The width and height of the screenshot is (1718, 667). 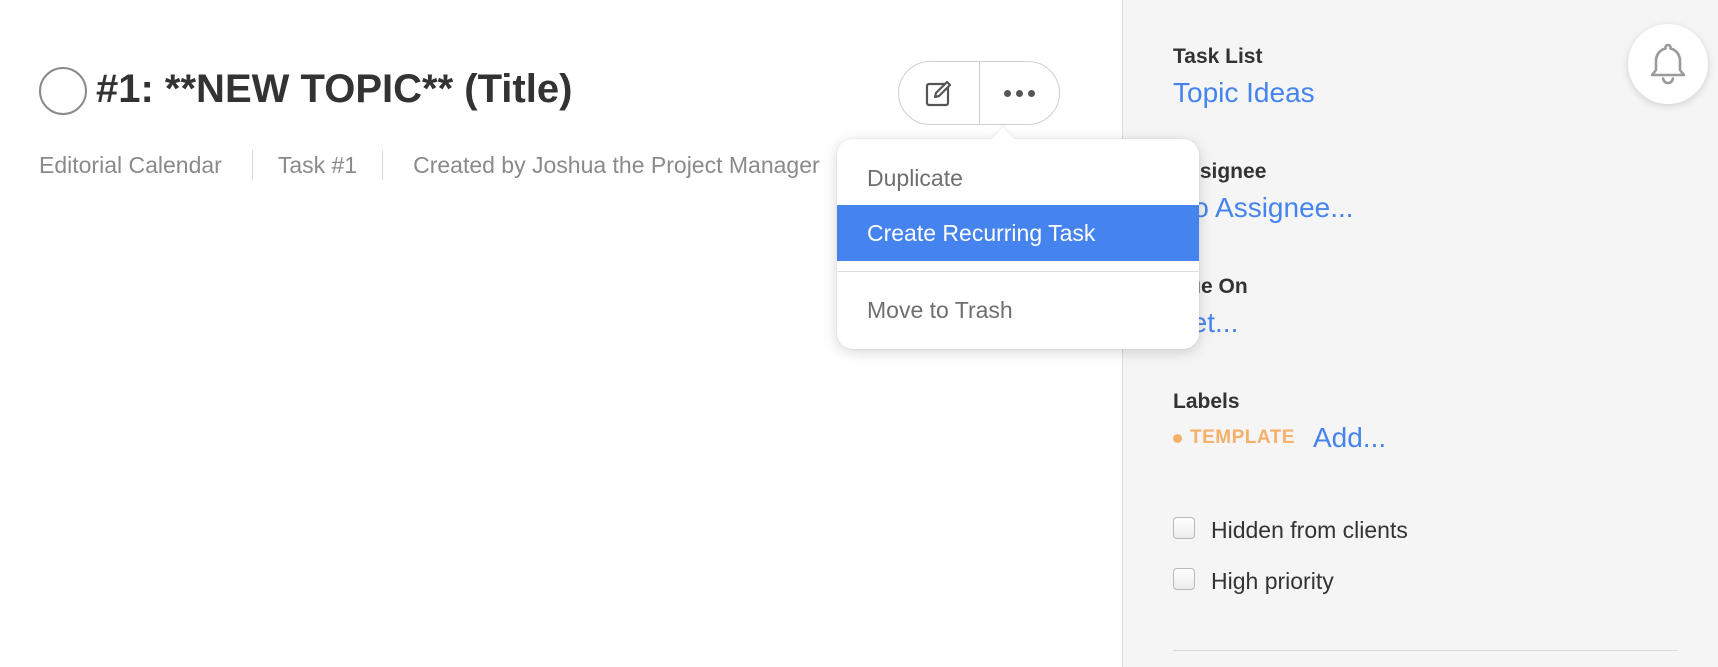 I want to click on high-priority-option: High priority, so click(x=1253, y=581).